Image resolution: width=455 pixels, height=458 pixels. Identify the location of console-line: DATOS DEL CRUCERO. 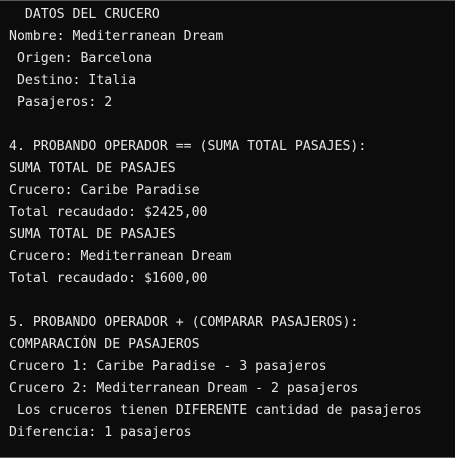
(84, 14).